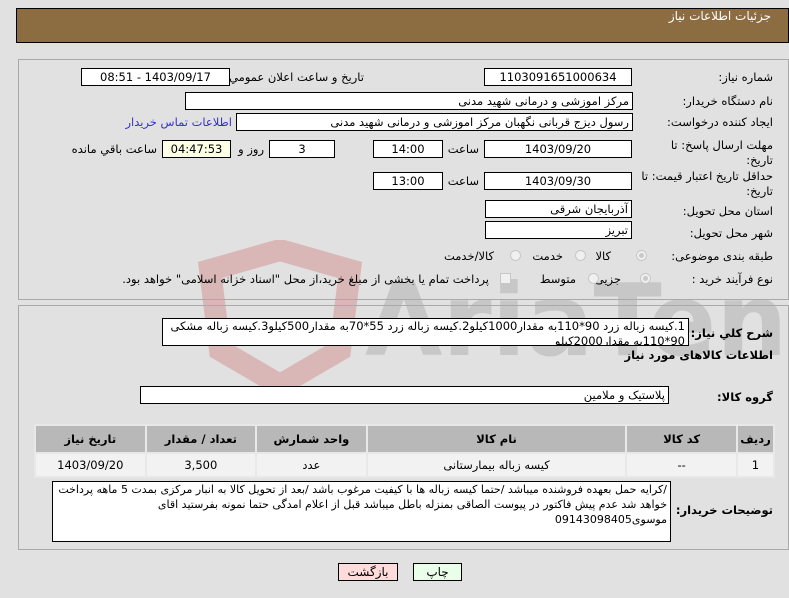 The height and width of the screenshot is (598, 789). What do you see at coordinates (681, 465) in the screenshot?
I see `cell-code: --` at bounding box center [681, 465].